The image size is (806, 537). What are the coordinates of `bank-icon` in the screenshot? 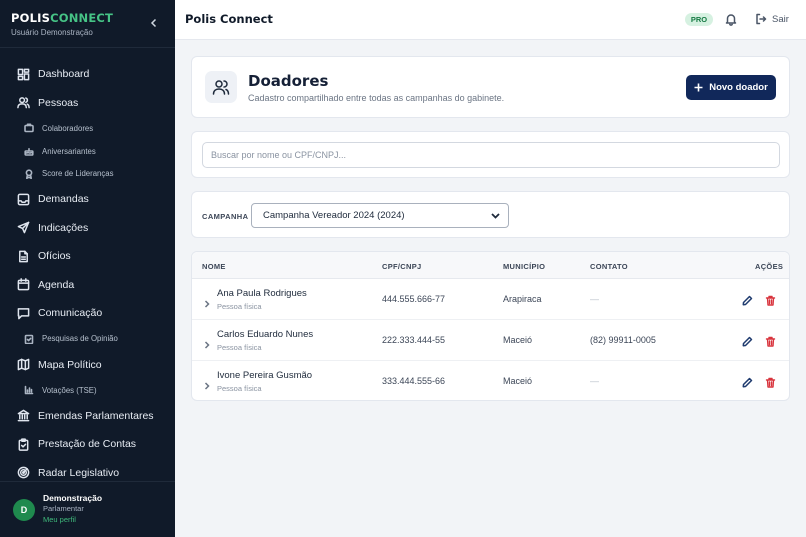 It's located at (23, 416).